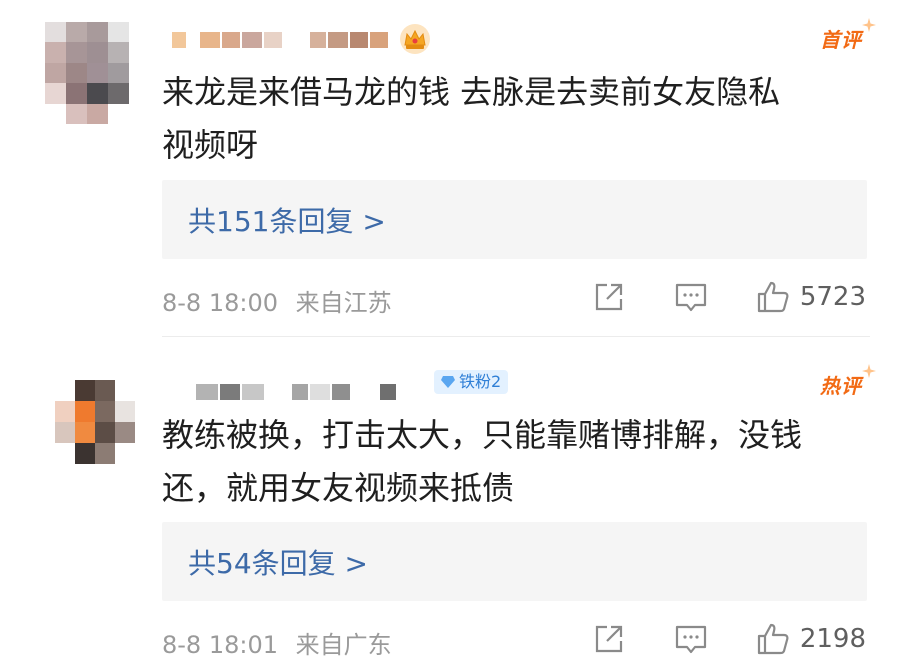  What do you see at coordinates (841, 386) in the screenshot?
I see `tag-label: 热评` at bounding box center [841, 386].